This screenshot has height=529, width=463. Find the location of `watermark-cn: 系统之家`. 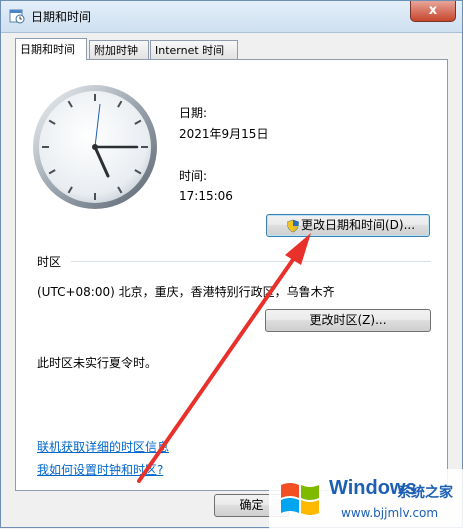

watermark-cn: 系统之家 is located at coordinates (425, 493).